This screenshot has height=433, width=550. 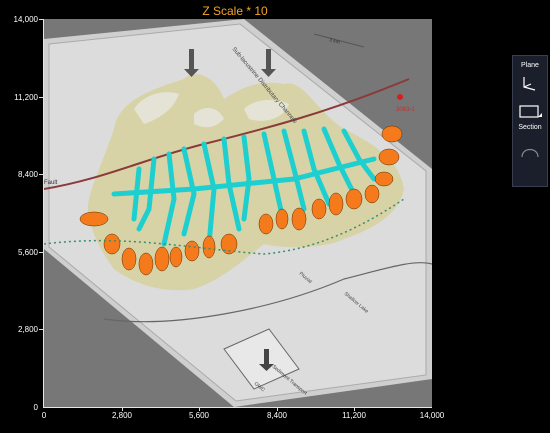 I want to click on well-marker, so click(x=400, y=97).